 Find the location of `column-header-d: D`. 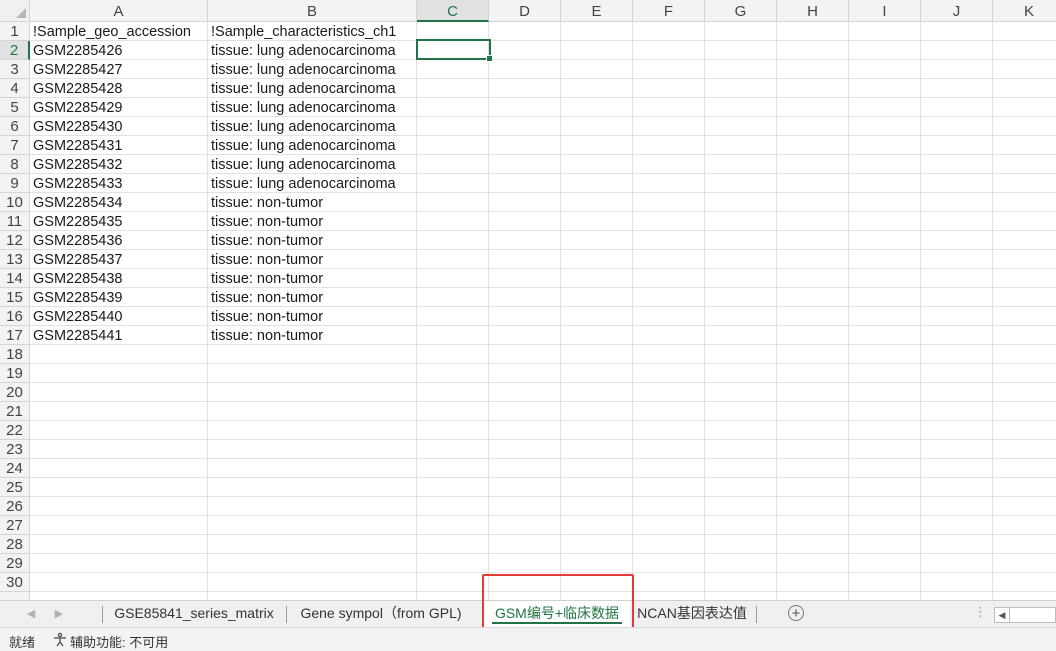

column-header-d: D is located at coordinates (525, 11).